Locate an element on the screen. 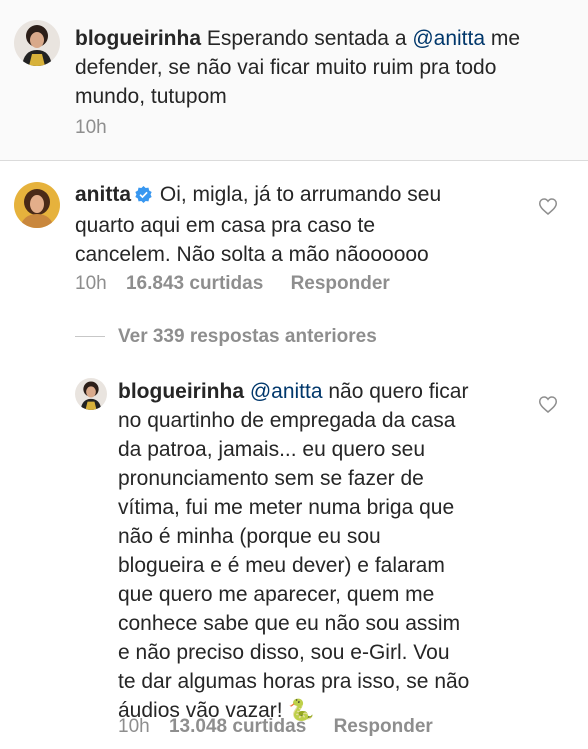 The image size is (588, 749). comment-anitta-meta: 10h 16.843 curtidas Responder is located at coordinates (232, 284).